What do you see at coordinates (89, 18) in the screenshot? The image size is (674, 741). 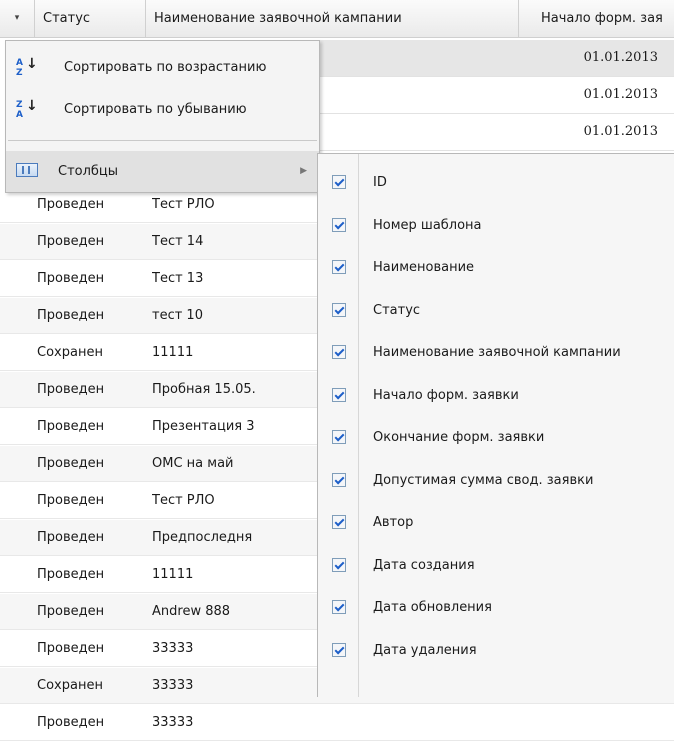 I see `column-header-status: Статус` at bounding box center [89, 18].